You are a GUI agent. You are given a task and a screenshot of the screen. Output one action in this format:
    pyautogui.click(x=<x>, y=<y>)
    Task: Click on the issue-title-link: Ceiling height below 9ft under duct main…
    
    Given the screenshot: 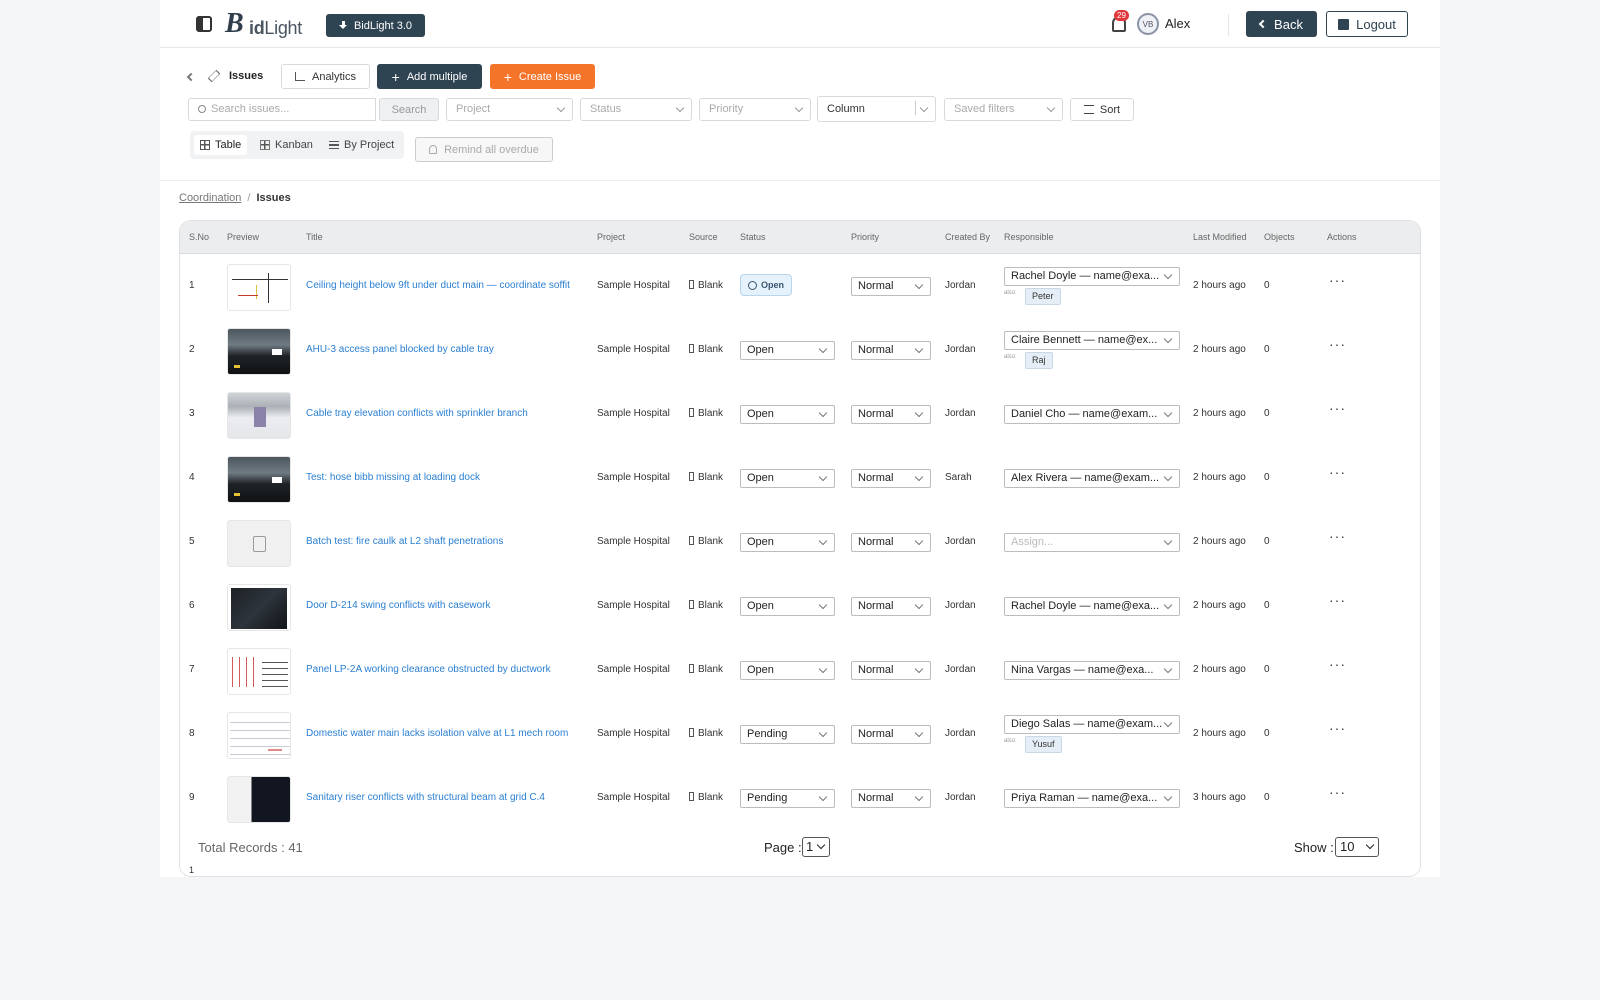 What is the action you would take?
    pyautogui.click(x=438, y=285)
    